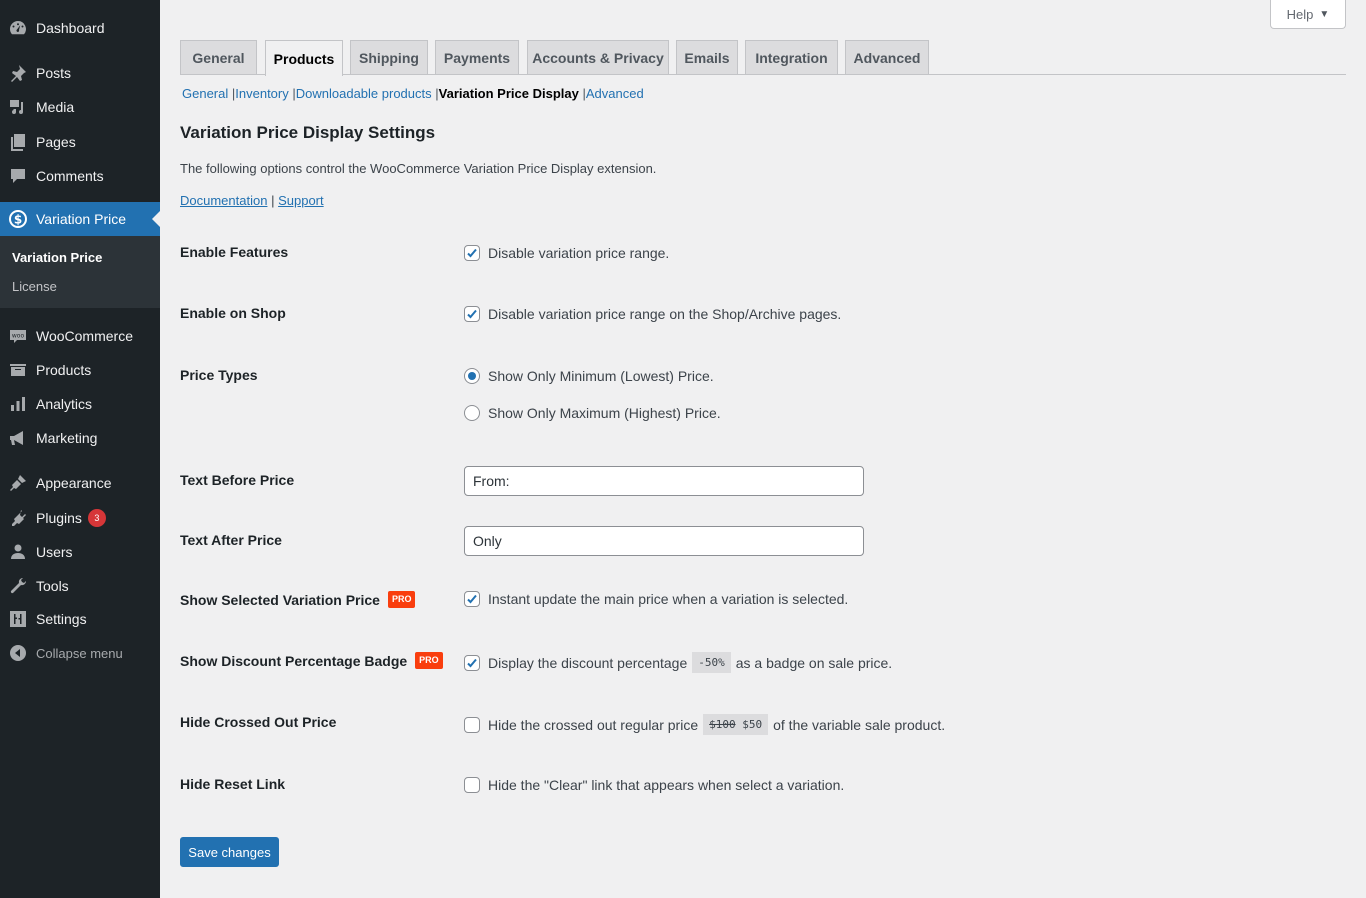 The width and height of the screenshot is (1366, 898). What do you see at coordinates (814, 662) in the screenshot?
I see `discount-badge-text-after: as a badge on sale price.` at bounding box center [814, 662].